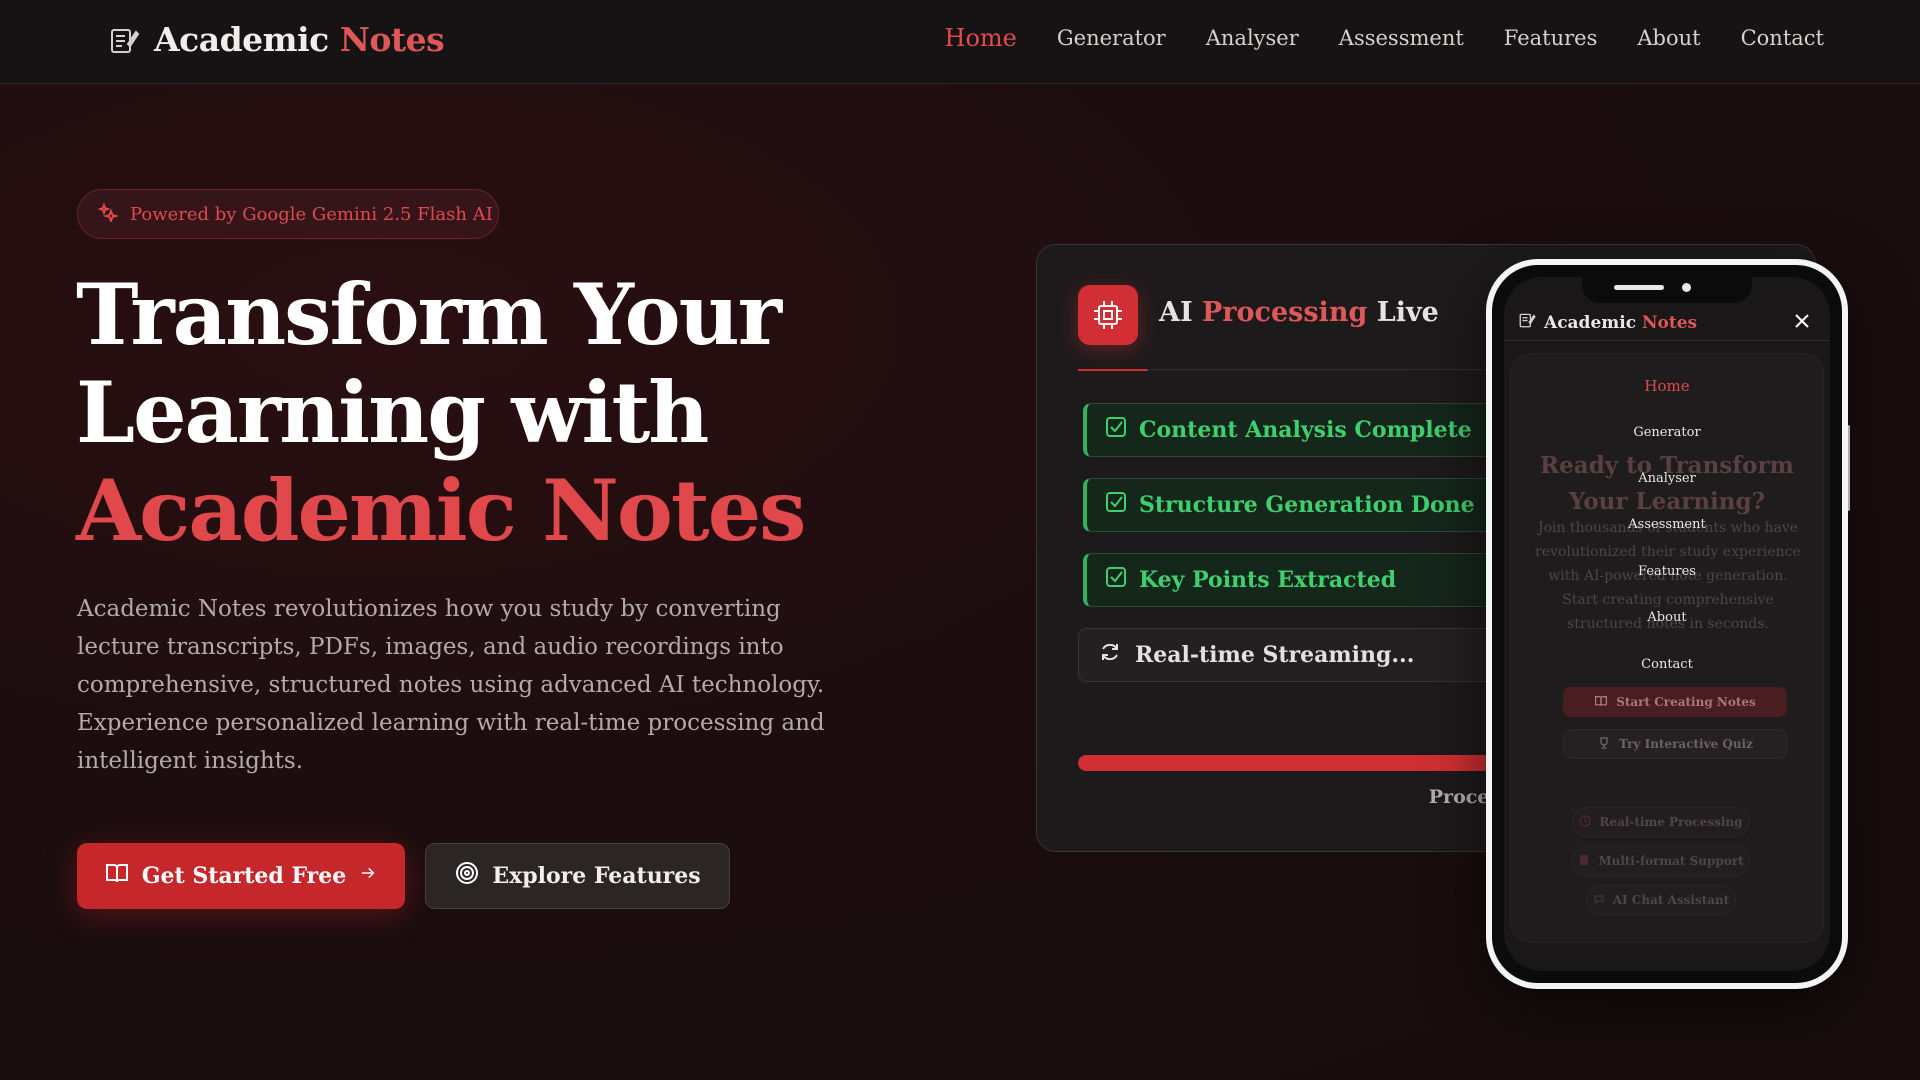  I want to click on feature-label: AI Chat Assistant, so click(1671, 900).